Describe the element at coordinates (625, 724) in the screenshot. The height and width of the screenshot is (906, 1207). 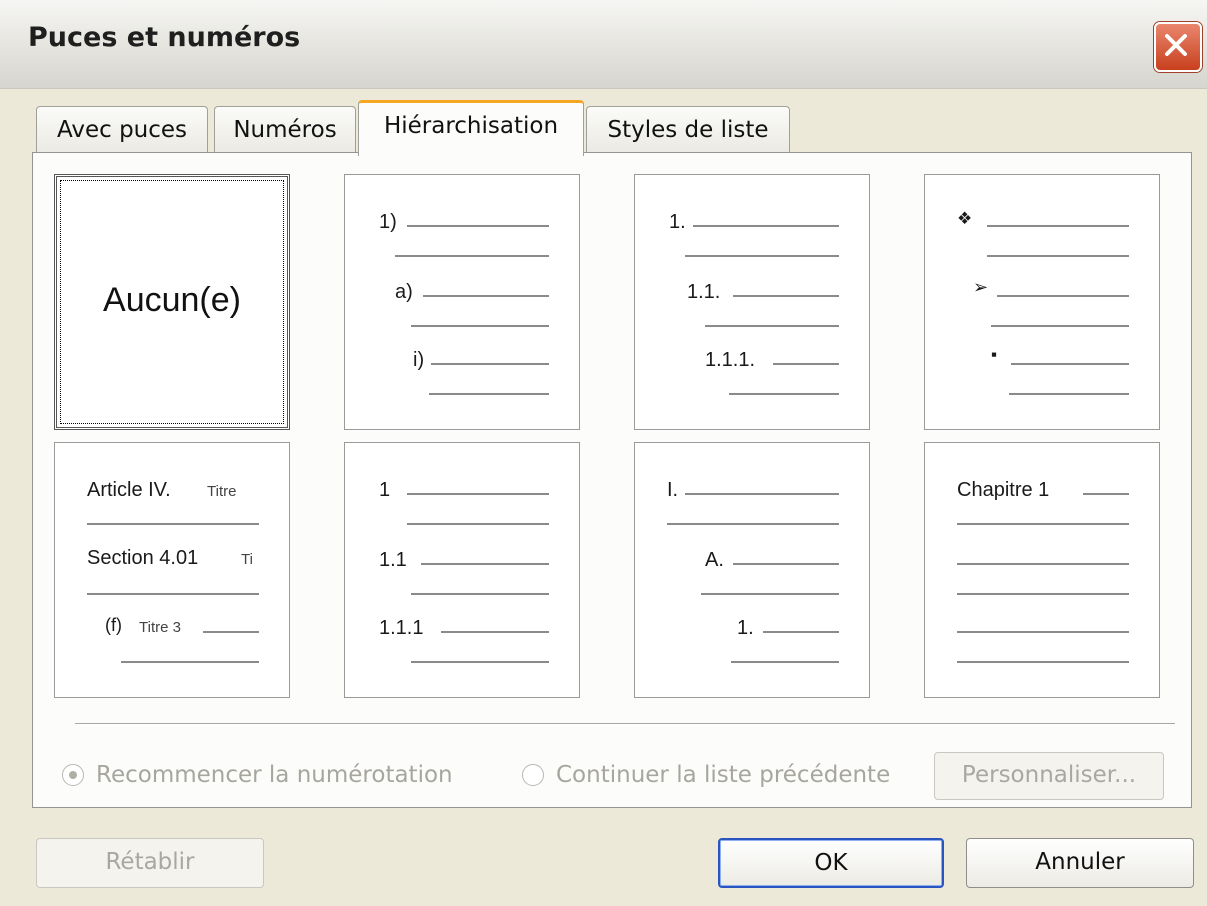
I see `separator` at that location.